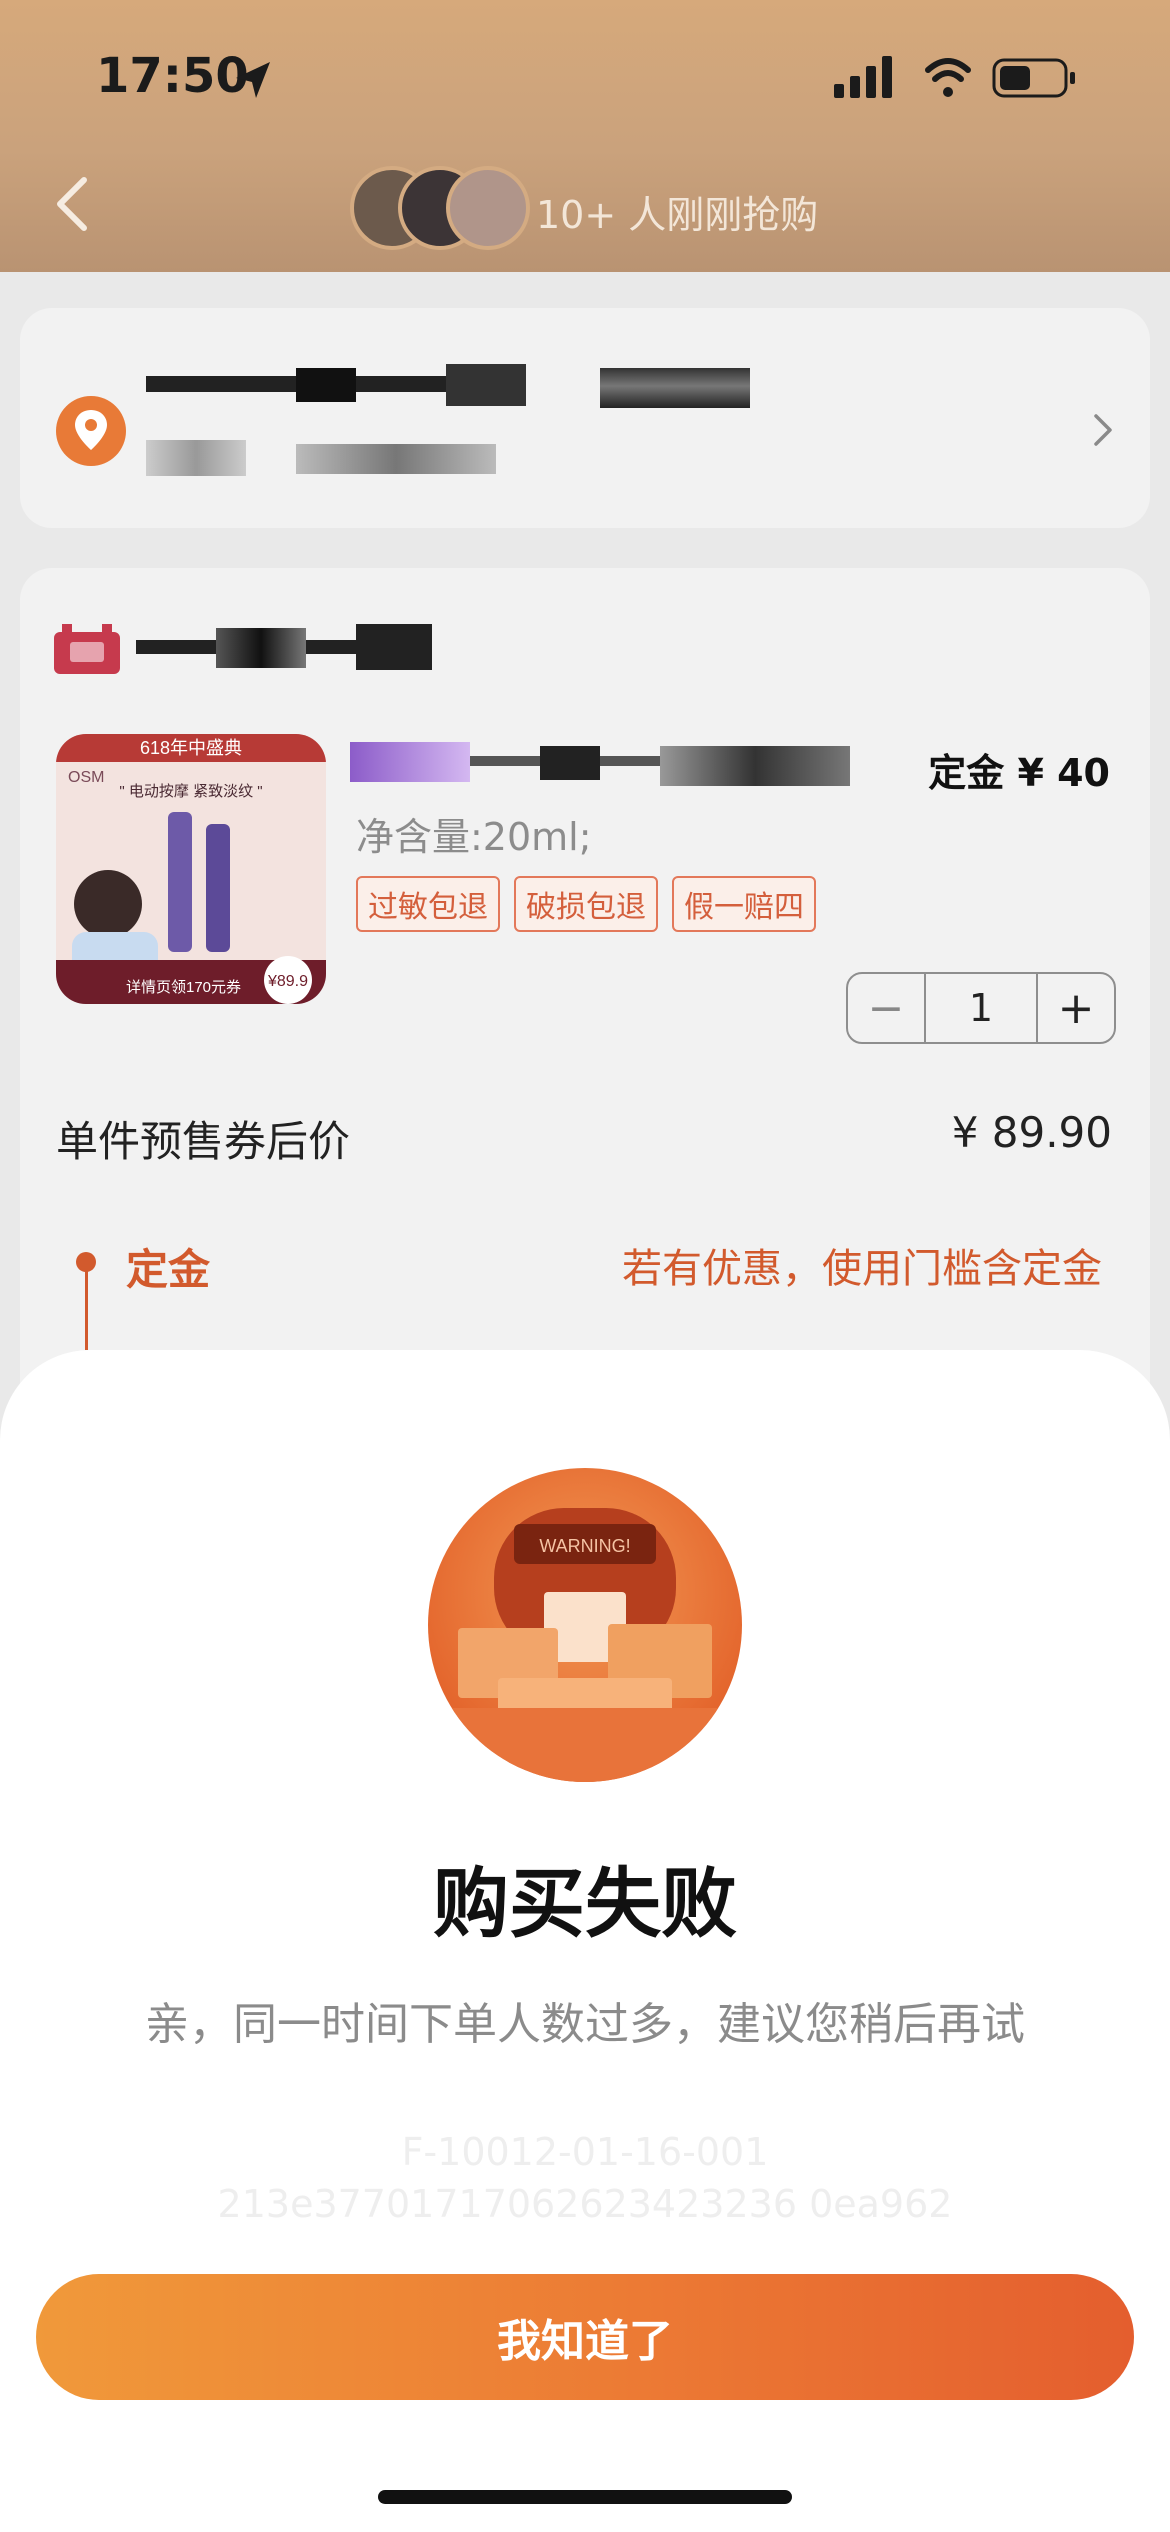 The width and height of the screenshot is (1170, 2532). I want to click on home-indicator, so click(585, 2497).